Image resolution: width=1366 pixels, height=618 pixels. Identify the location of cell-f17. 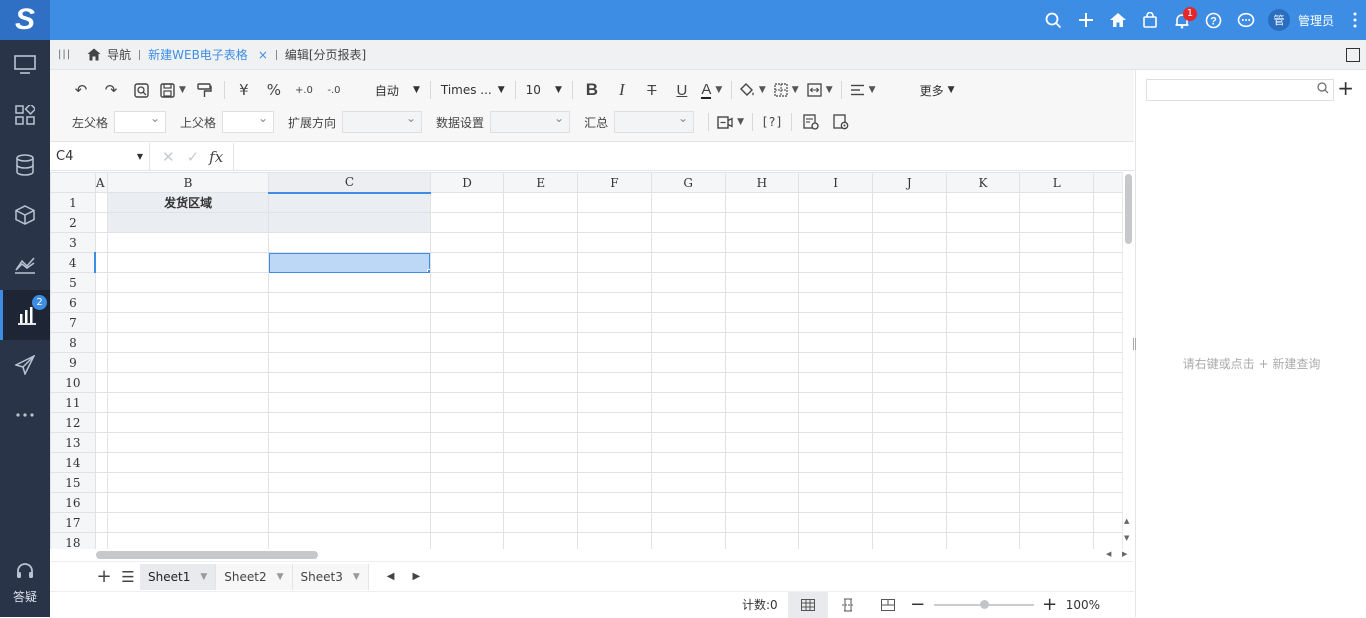
(614, 522).